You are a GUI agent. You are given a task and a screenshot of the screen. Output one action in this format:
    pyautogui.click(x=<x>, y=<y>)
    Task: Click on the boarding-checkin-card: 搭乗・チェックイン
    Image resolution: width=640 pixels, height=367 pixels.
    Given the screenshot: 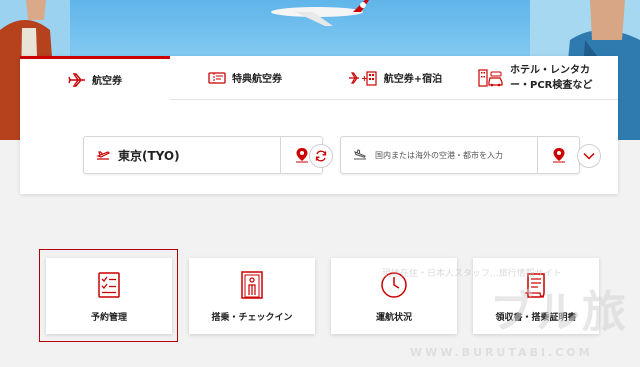 What is the action you would take?
    pyautogui.click(x=252, y=296)
    